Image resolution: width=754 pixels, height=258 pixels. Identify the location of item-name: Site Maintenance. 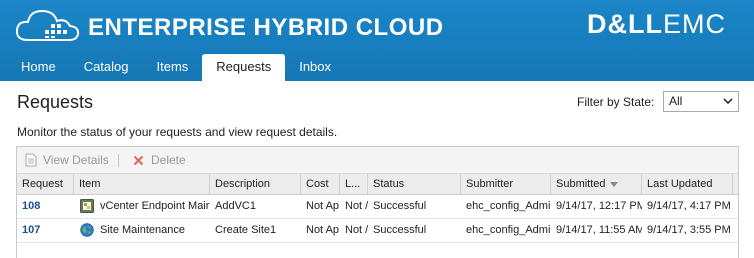
(142, 230).